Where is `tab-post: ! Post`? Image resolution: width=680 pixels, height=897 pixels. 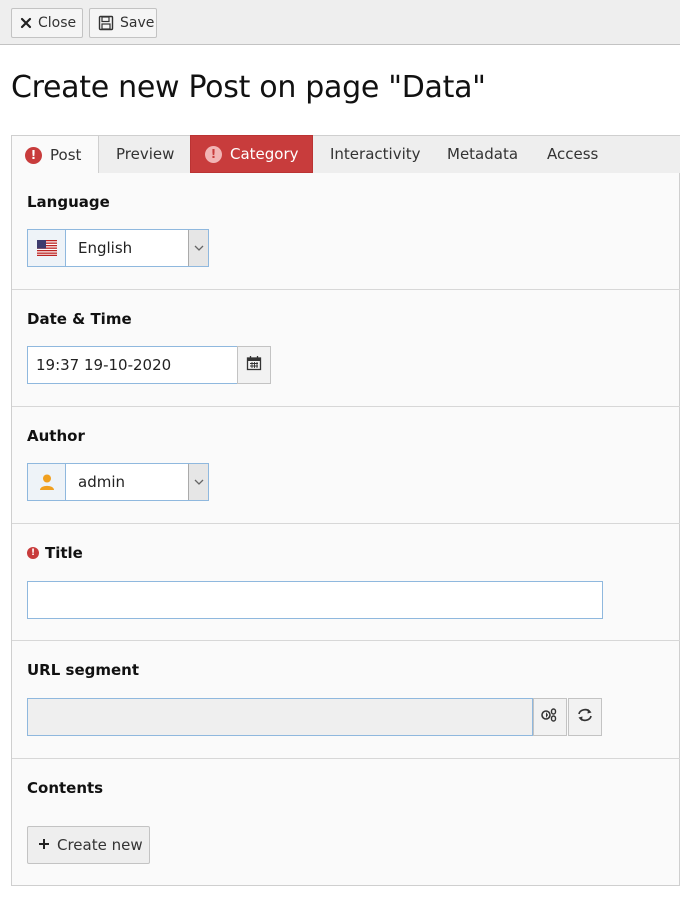
tab-post: ! Post is located at coordinates (55, 154).